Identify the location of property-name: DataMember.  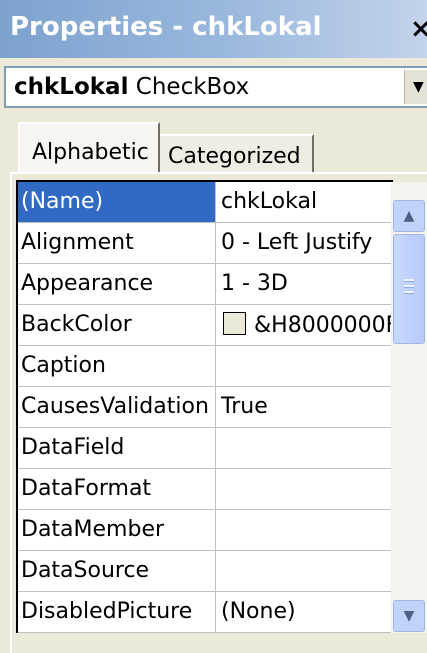
(117, 530).